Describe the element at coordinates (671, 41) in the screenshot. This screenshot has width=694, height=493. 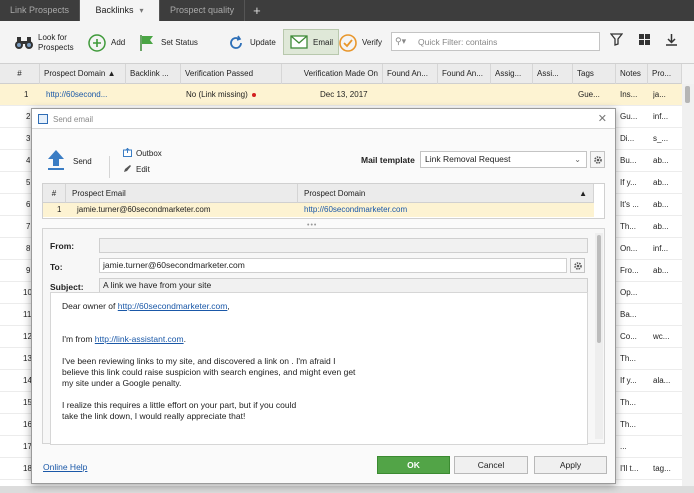
I see `download-icon` at that location.